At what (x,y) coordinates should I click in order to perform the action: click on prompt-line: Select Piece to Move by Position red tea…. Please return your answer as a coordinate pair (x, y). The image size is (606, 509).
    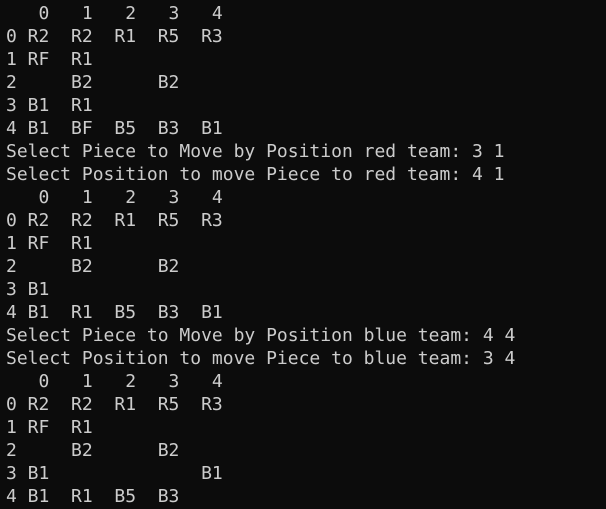
    Looking at the image, I should click on (255, 151).